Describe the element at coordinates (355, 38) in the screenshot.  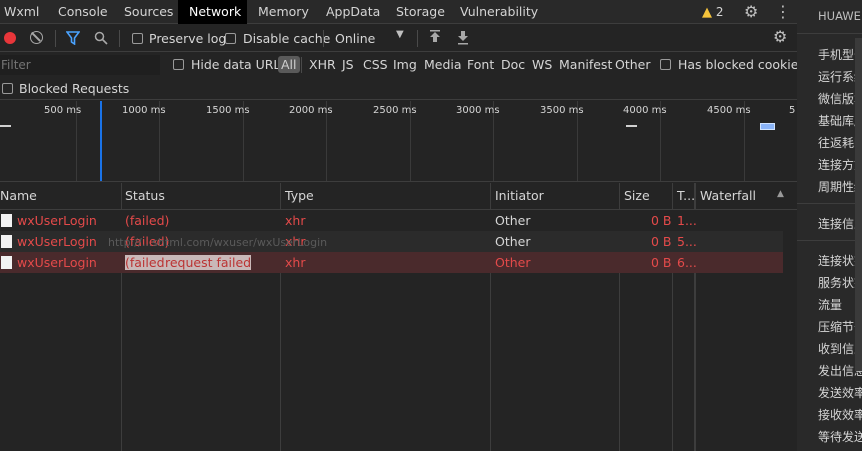
I see `throttling-select: Online` at that location.